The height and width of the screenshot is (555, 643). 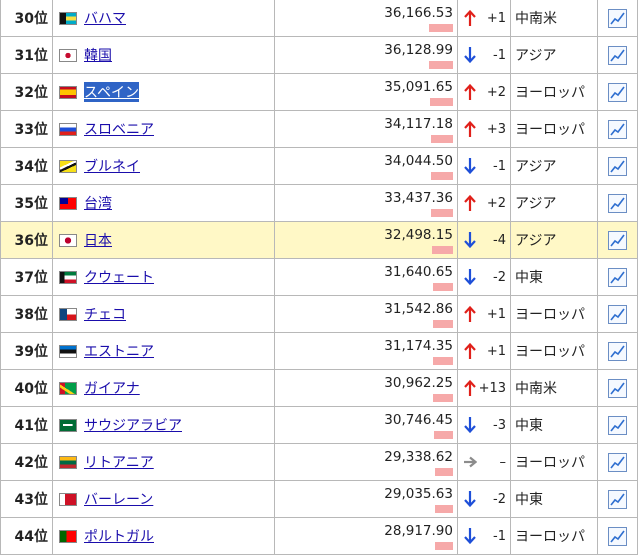 What do you see at coordinates (319, 166) in the screenshot?
I see `table-row: 34位 ブルネイ 34,044.50 -1 アジア` at bounding box center [319, 166].